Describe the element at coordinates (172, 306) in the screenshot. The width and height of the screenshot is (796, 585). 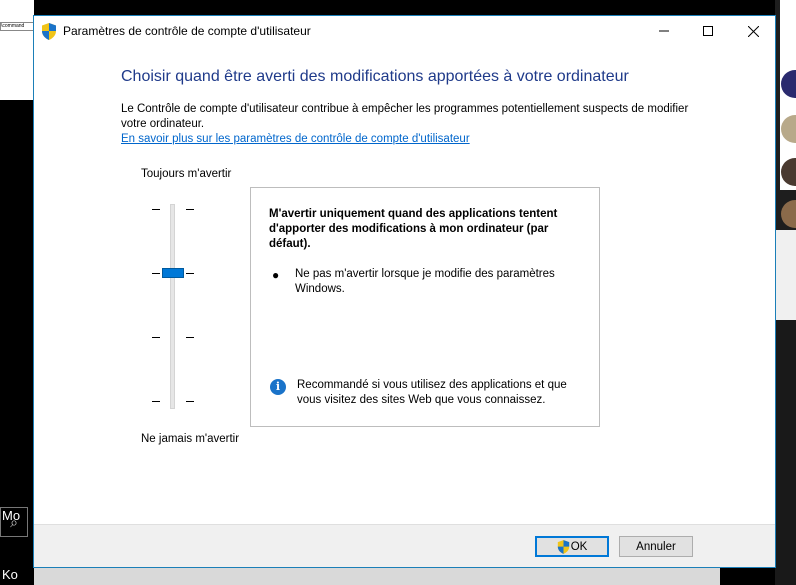
I see `slider-track` at that location.